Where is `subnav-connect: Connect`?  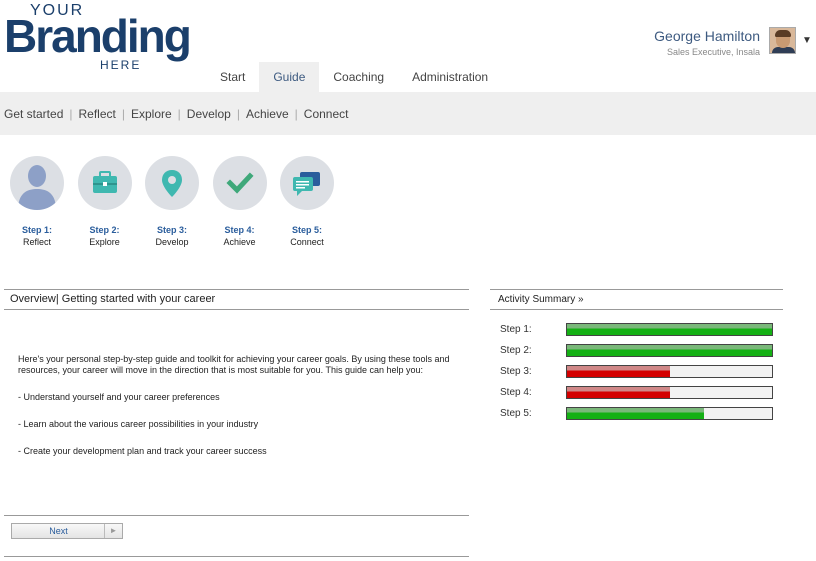 subnav-connect: Connect is located at coordinates (326, 114).